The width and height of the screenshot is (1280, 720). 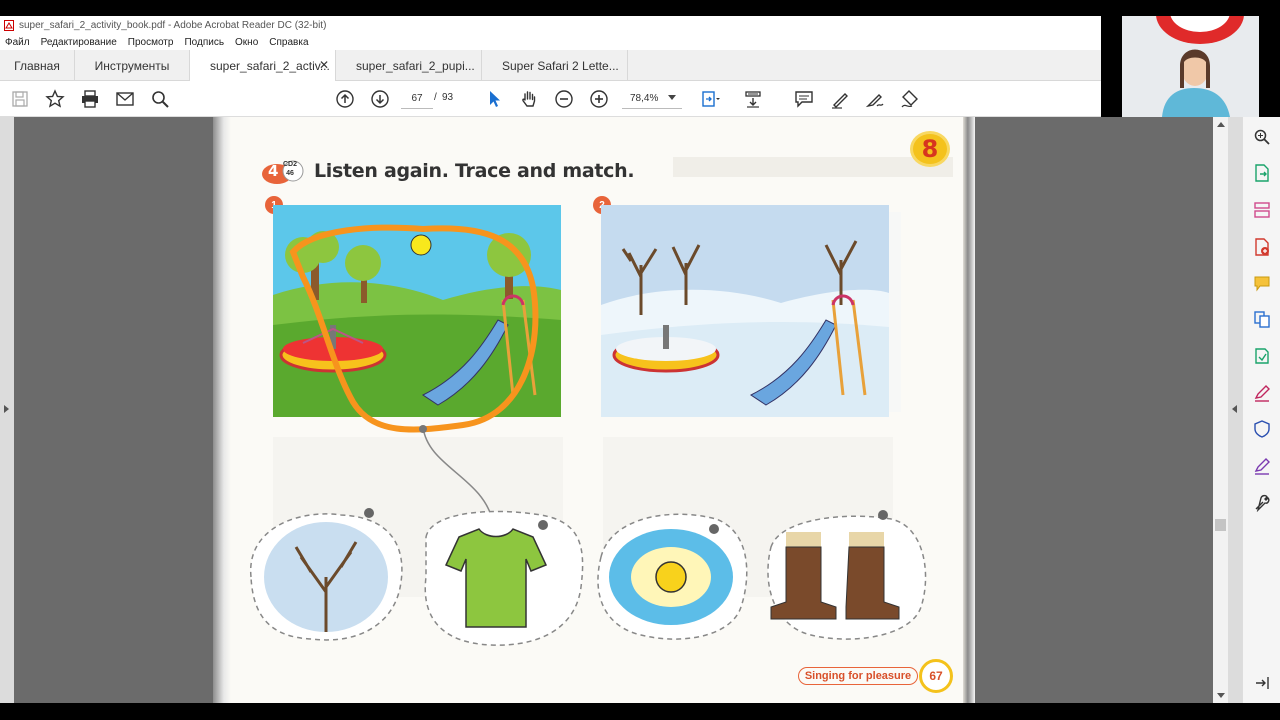 I want to click on comment-icon, so click(x=804, y=99).